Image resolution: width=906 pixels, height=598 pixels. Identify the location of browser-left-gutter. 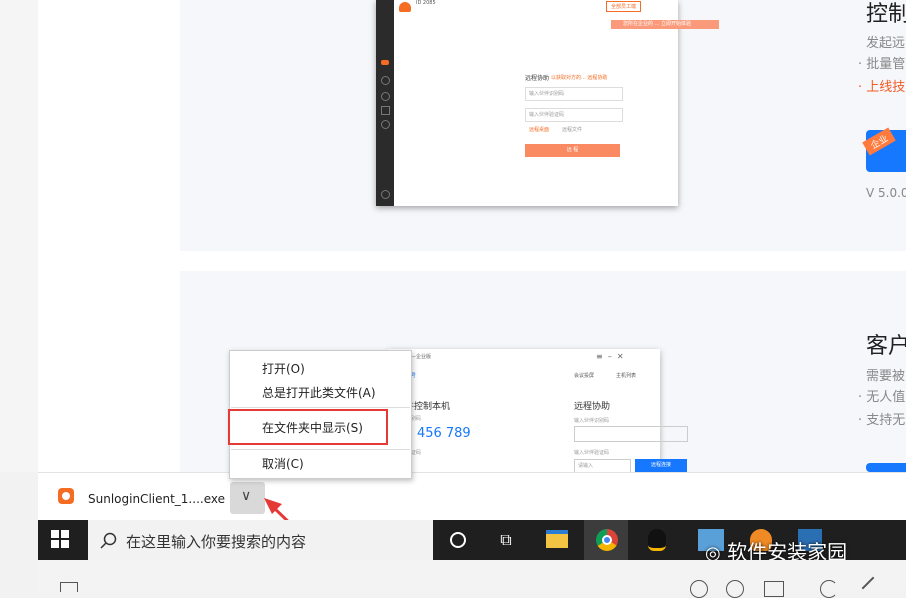
(19, 236).